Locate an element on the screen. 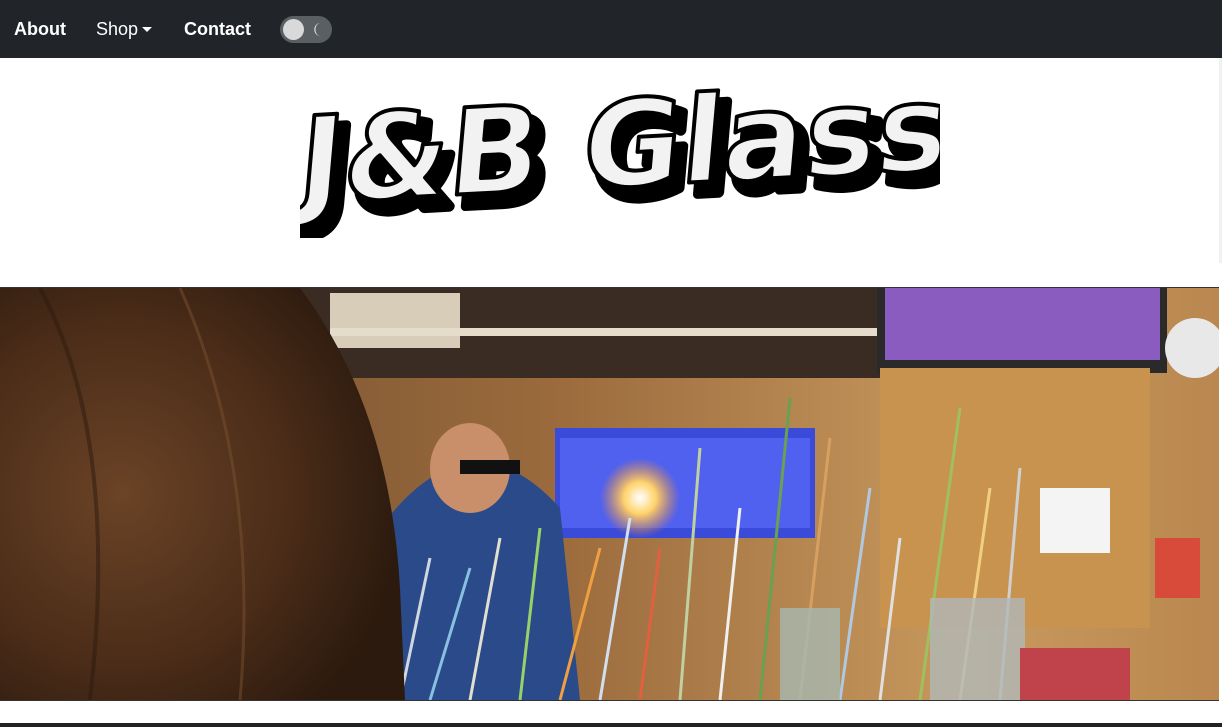  site-logo: J&B Glass J&B Glass is located at coordinates (626, 153).